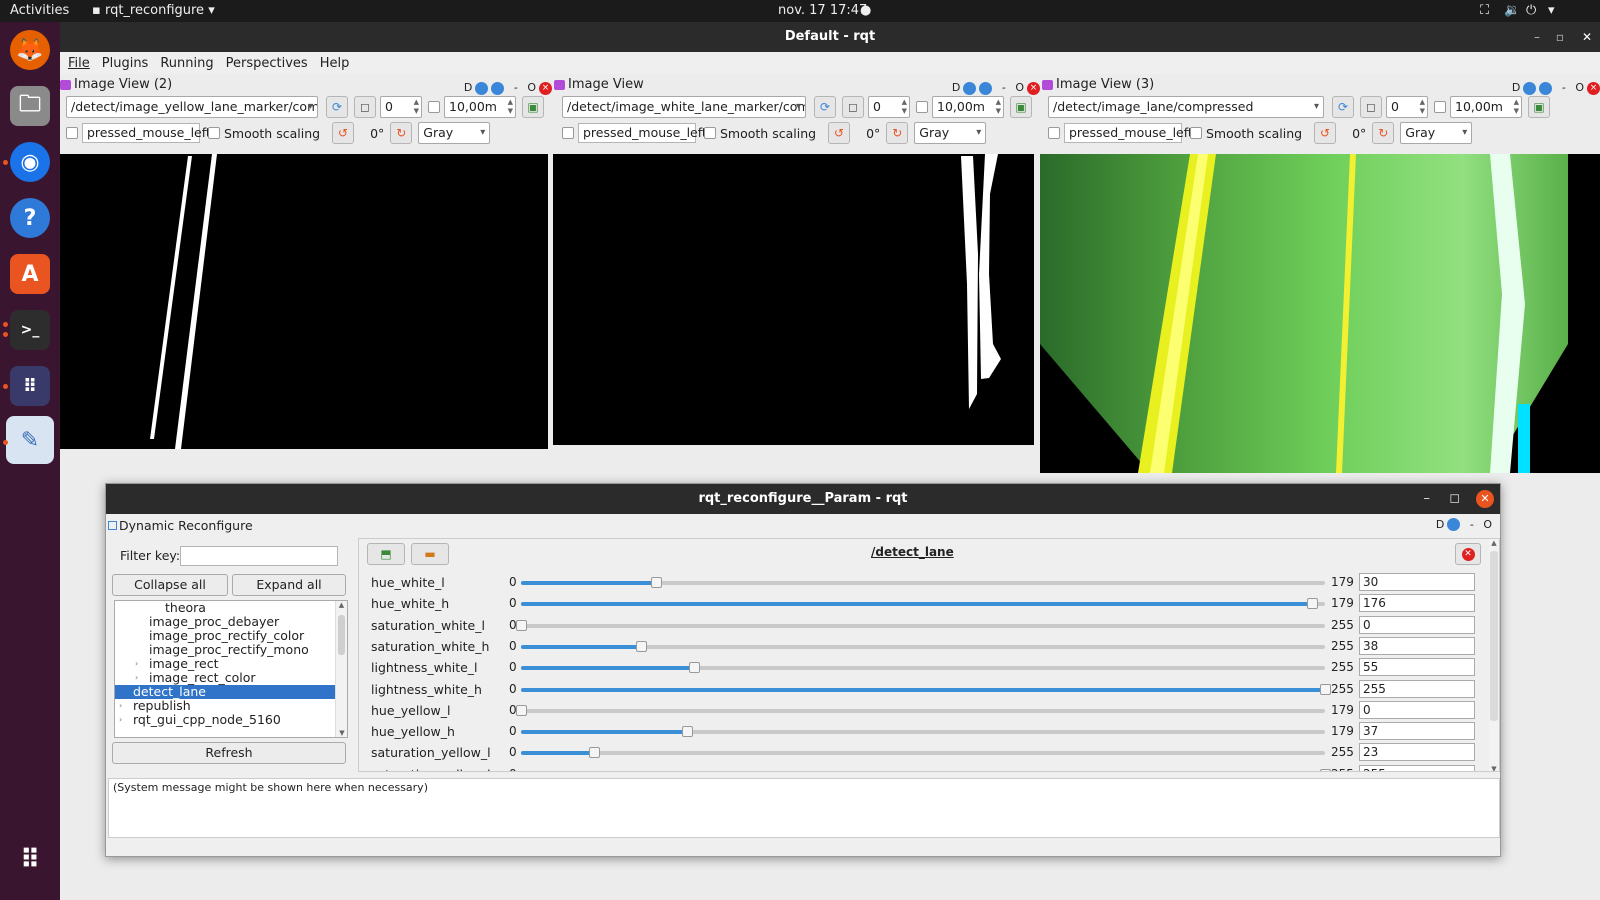 The image size is (1600, 900). I want to click on param-value-input: 38, so click(1417, 645).